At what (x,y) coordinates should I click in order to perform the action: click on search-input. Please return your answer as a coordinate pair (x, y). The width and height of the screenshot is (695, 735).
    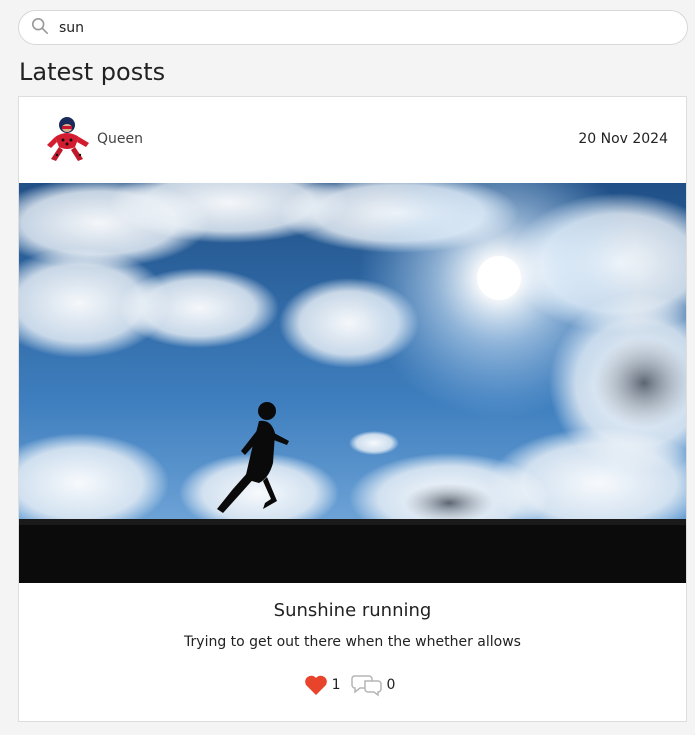
    Looking at the image, I should click on (366, 27).